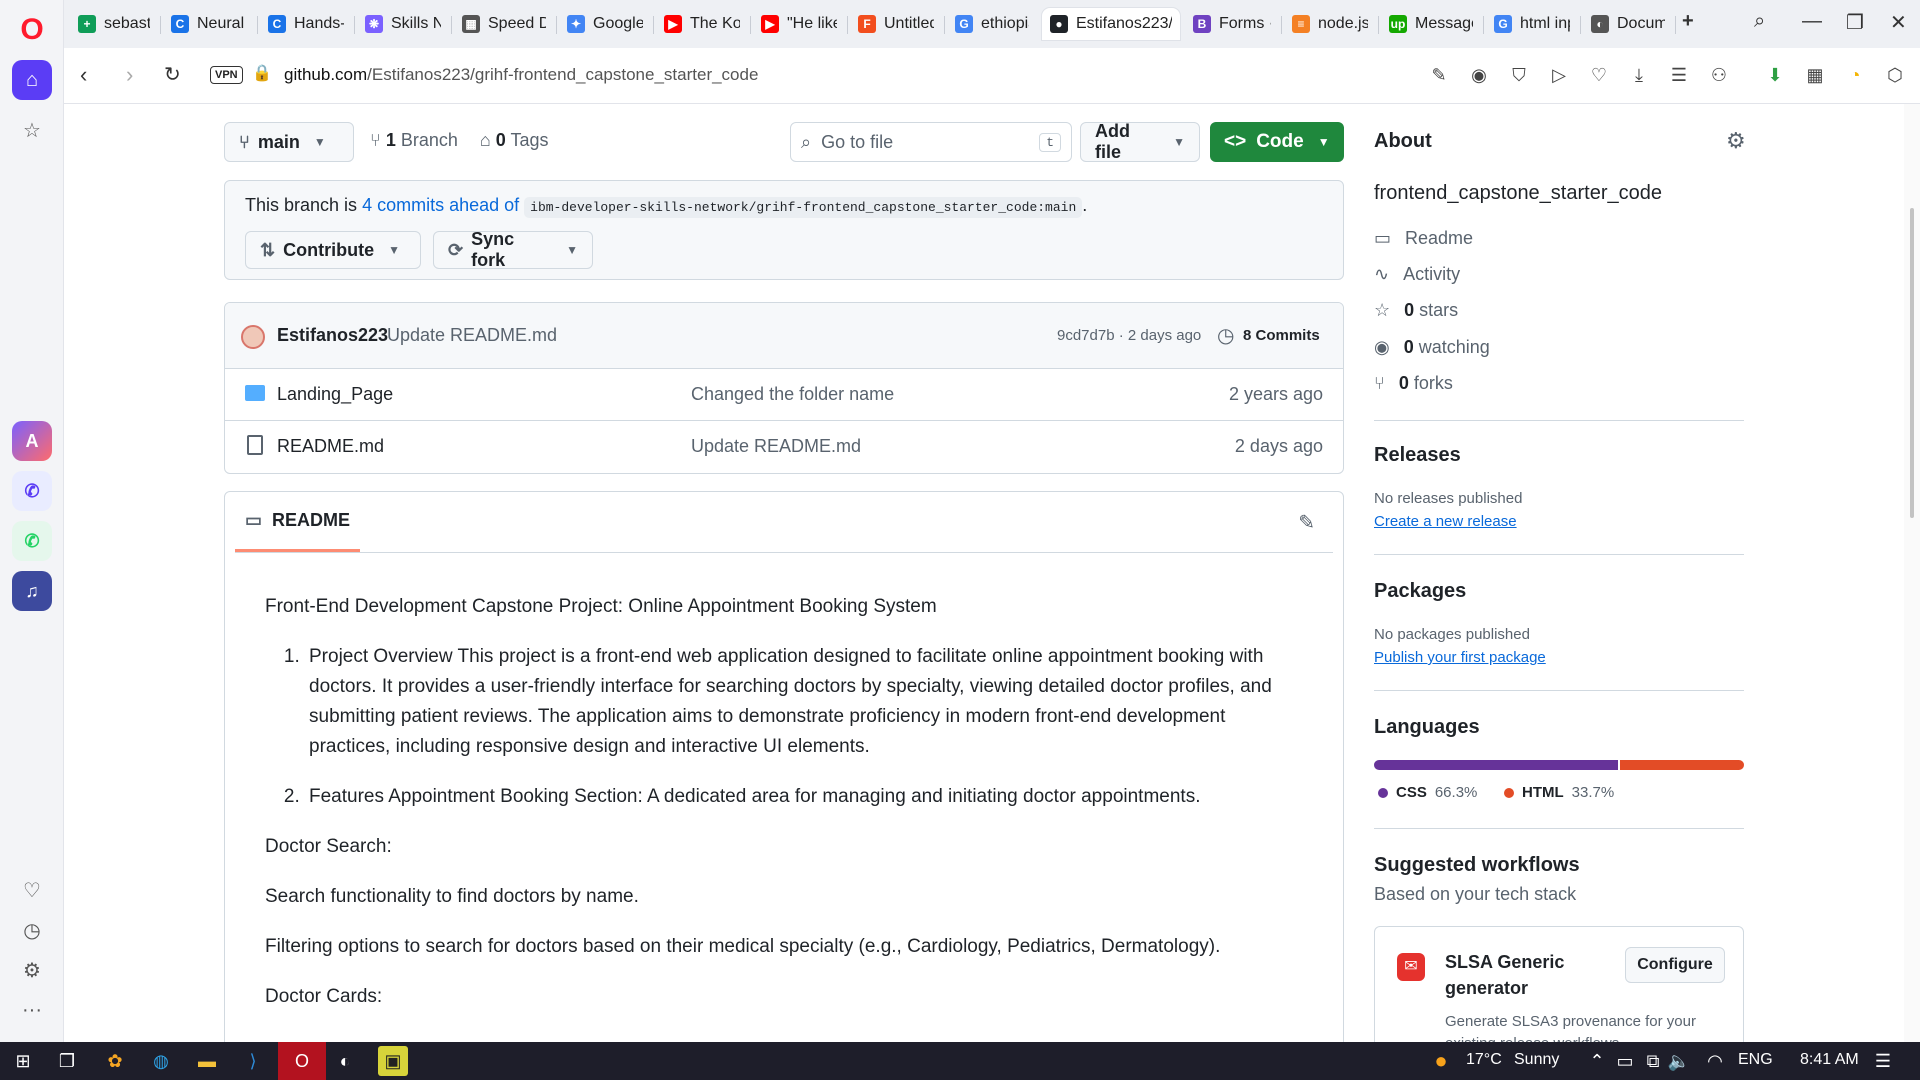 This screenshot has width=1920, height=1080. I want to click on code-button: <> Code ▼, so click(1277, 142).